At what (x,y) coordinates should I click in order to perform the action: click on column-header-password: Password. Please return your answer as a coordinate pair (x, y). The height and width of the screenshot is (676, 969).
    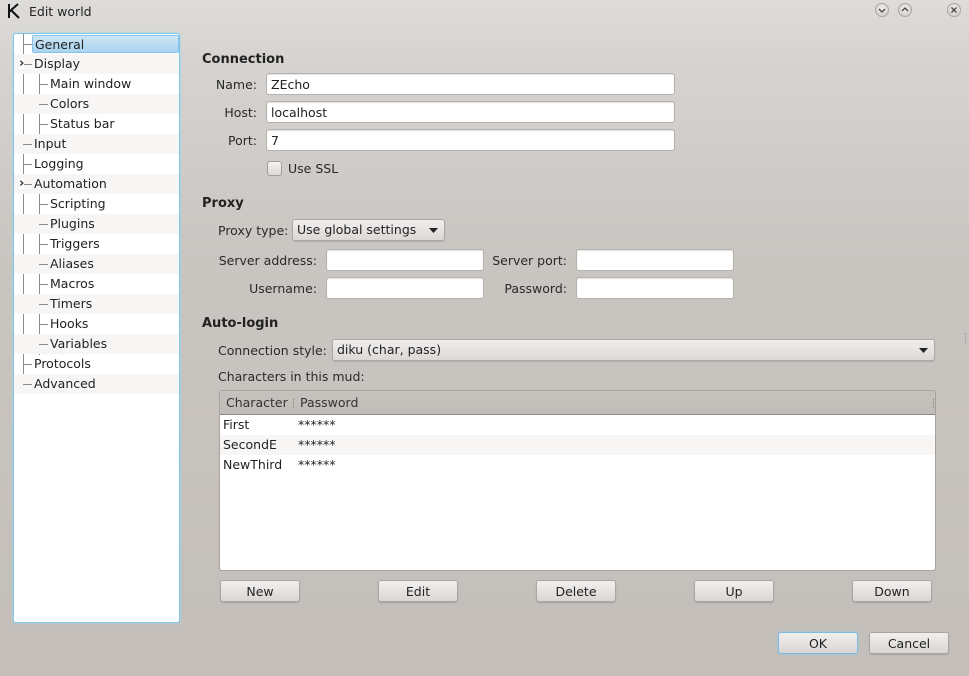
    Looking at the image, I should click on (329, 402).